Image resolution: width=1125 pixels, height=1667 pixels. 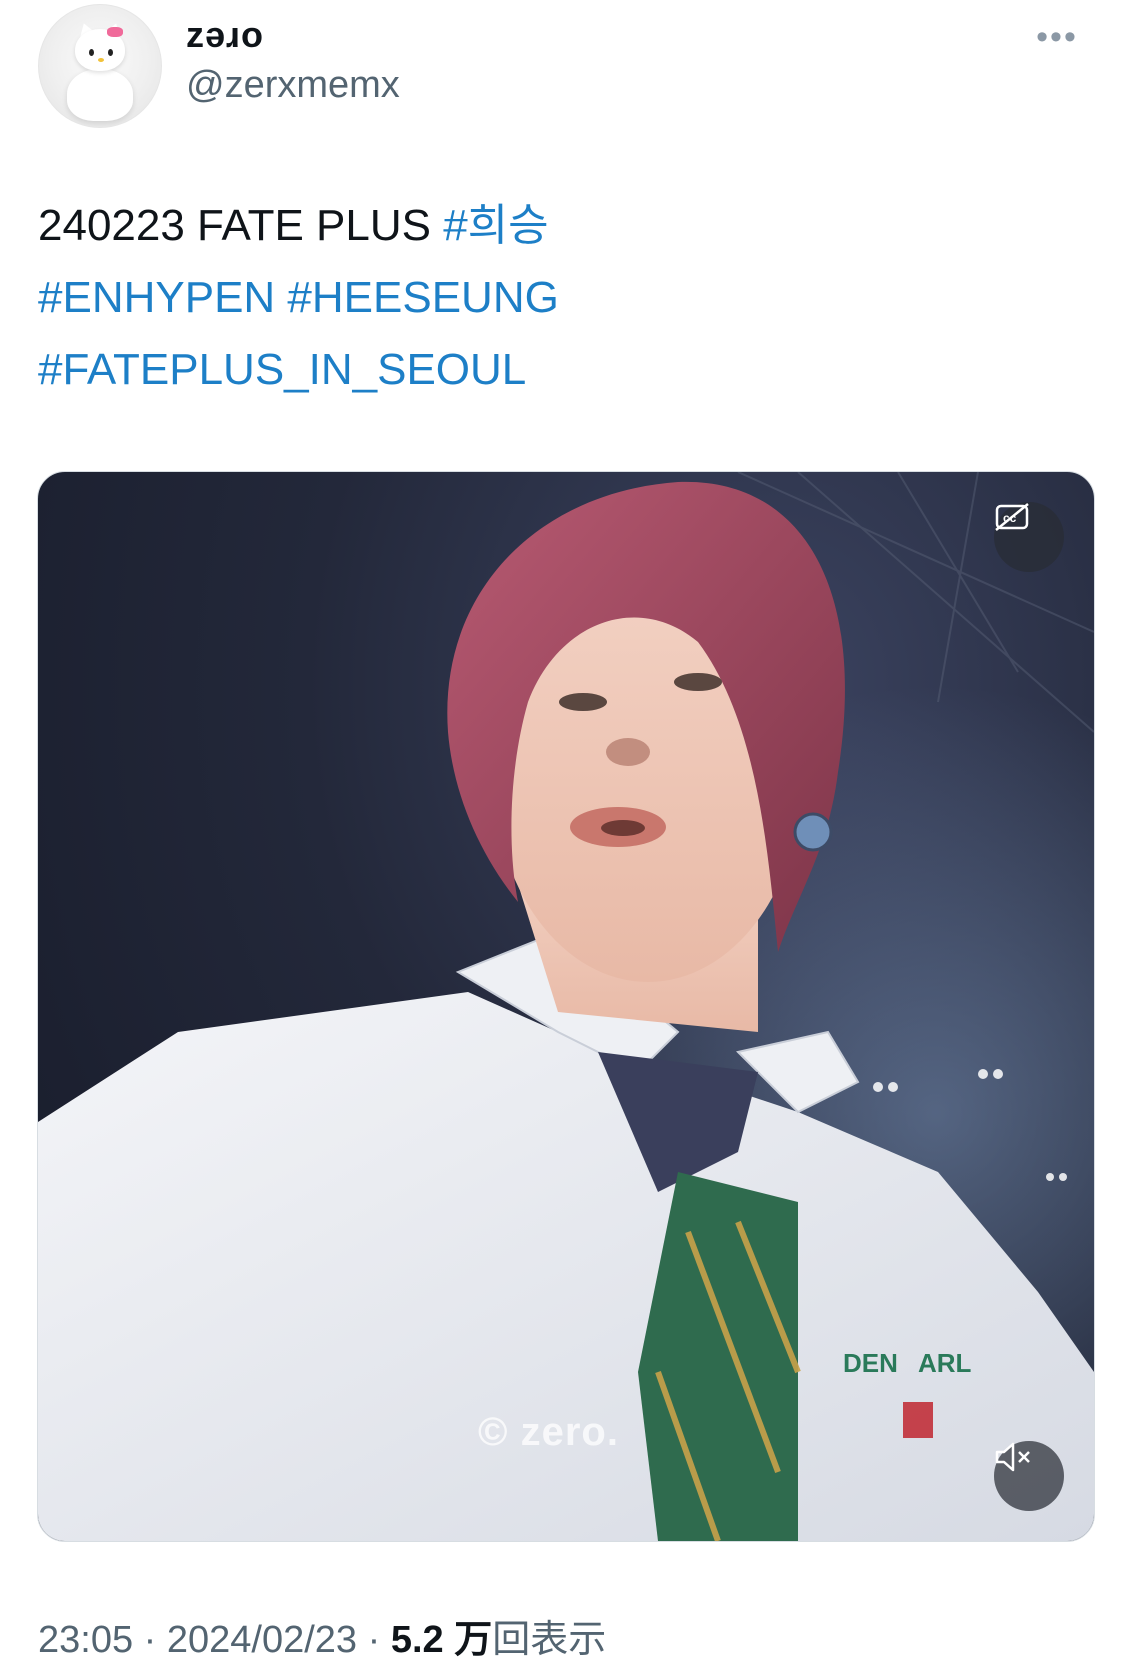 I want to click on shirt-text-1: DEN, so click(x=870, y=1363).